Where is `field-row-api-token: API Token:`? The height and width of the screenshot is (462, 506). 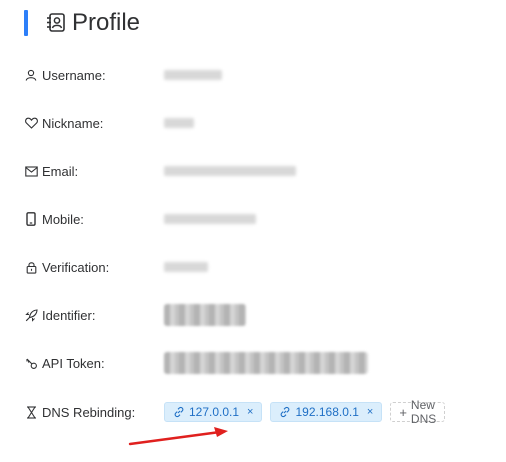 field-row-api-token: API Token: is located at coordinates (196, 363).